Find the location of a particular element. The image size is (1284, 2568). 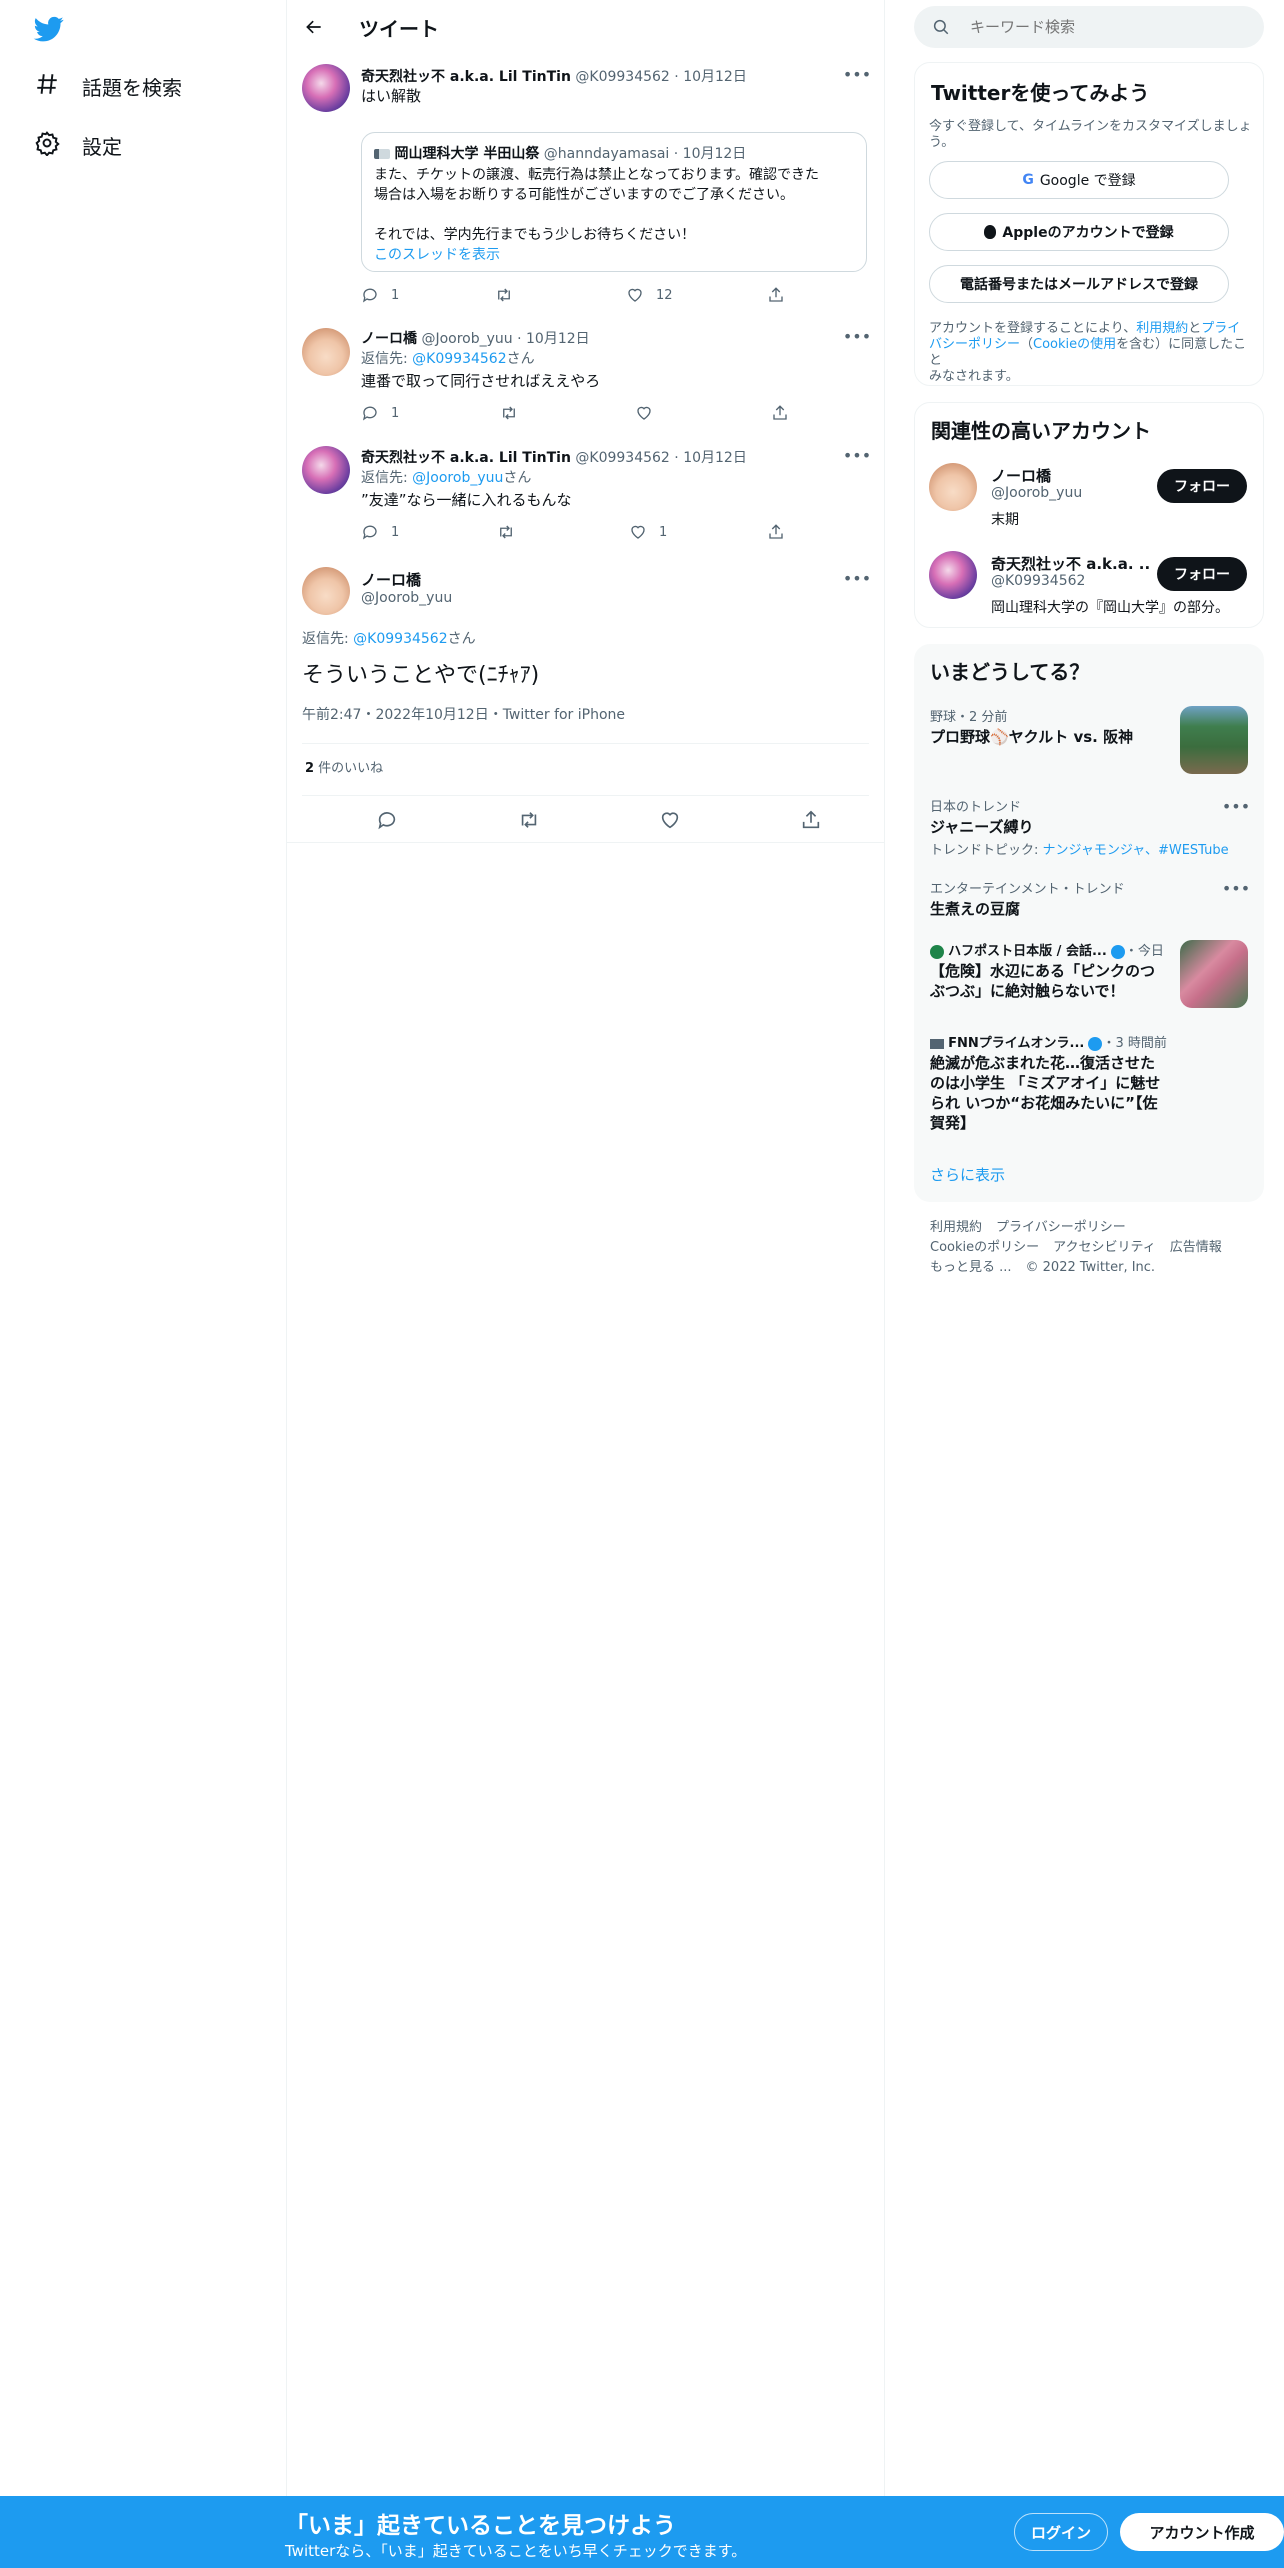

sidebar-item-explore: 話題を検索 is located at coordinates (108, 86).